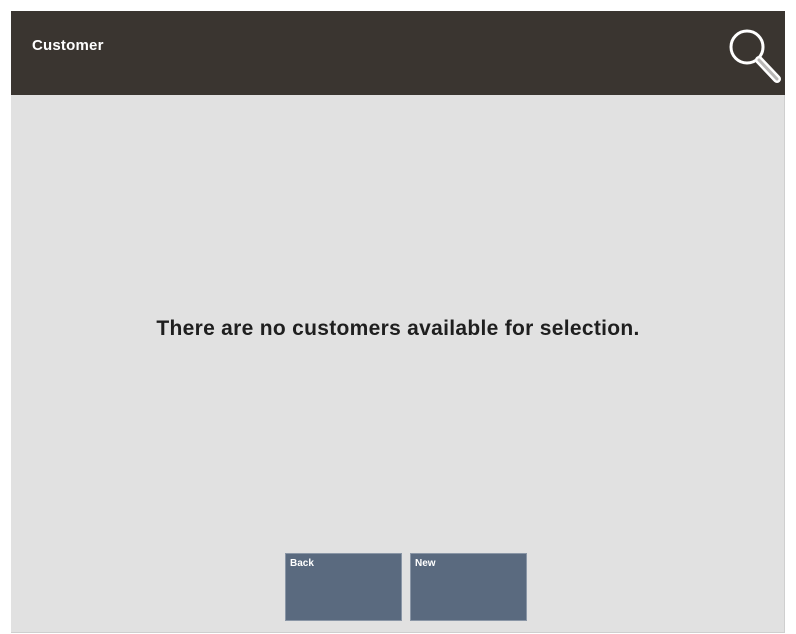 This screenshot has width=796, height=634. I want to click on back-button-label: Back, so click(302, 563).